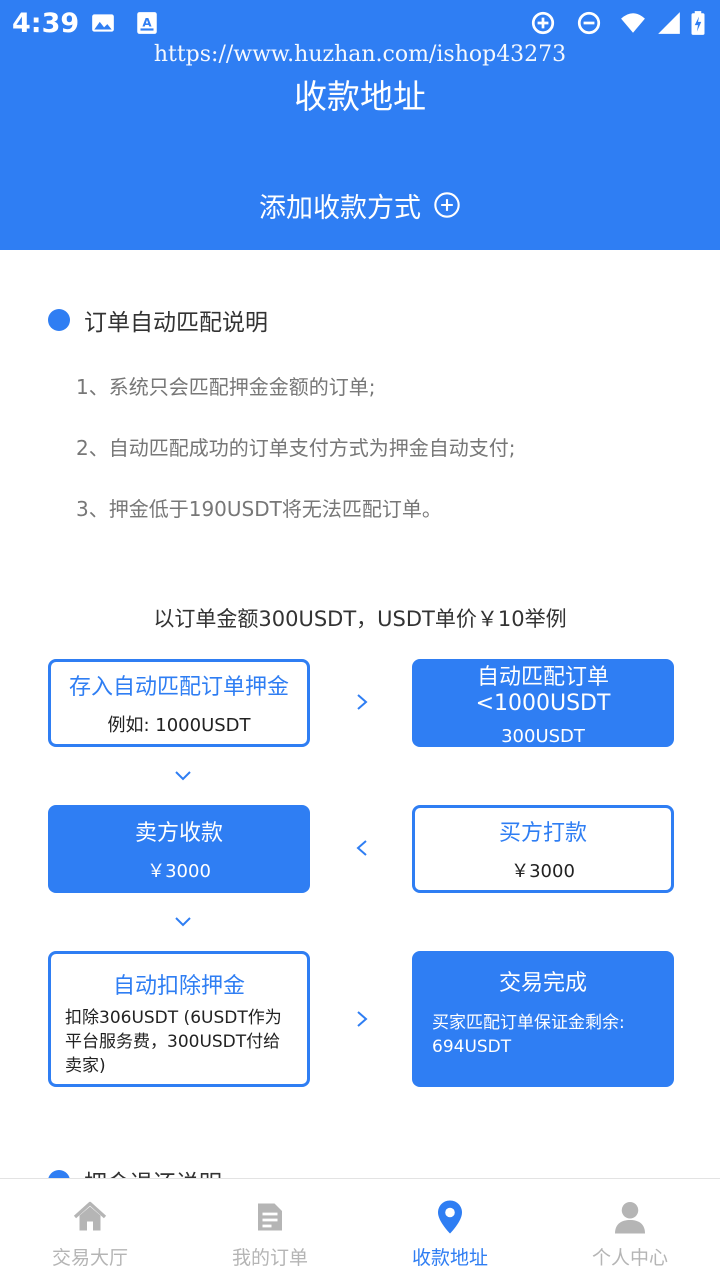 The height and width of the screenshot is (1280, 720). What do you see at coordinates (543, 849) in the screenshot?
I see `step-buyer-pay: 买方打款 ￥3000` at bounding box center [543, 849].